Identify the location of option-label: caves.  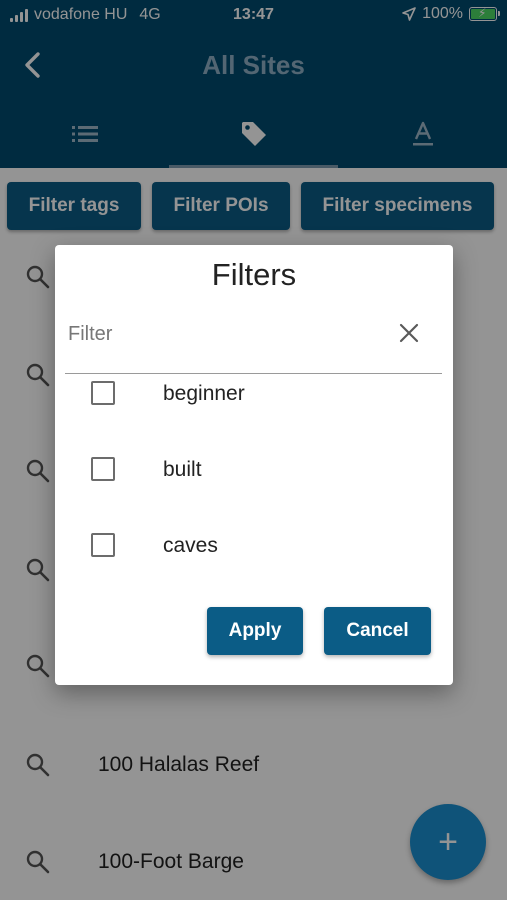
(190, 545).